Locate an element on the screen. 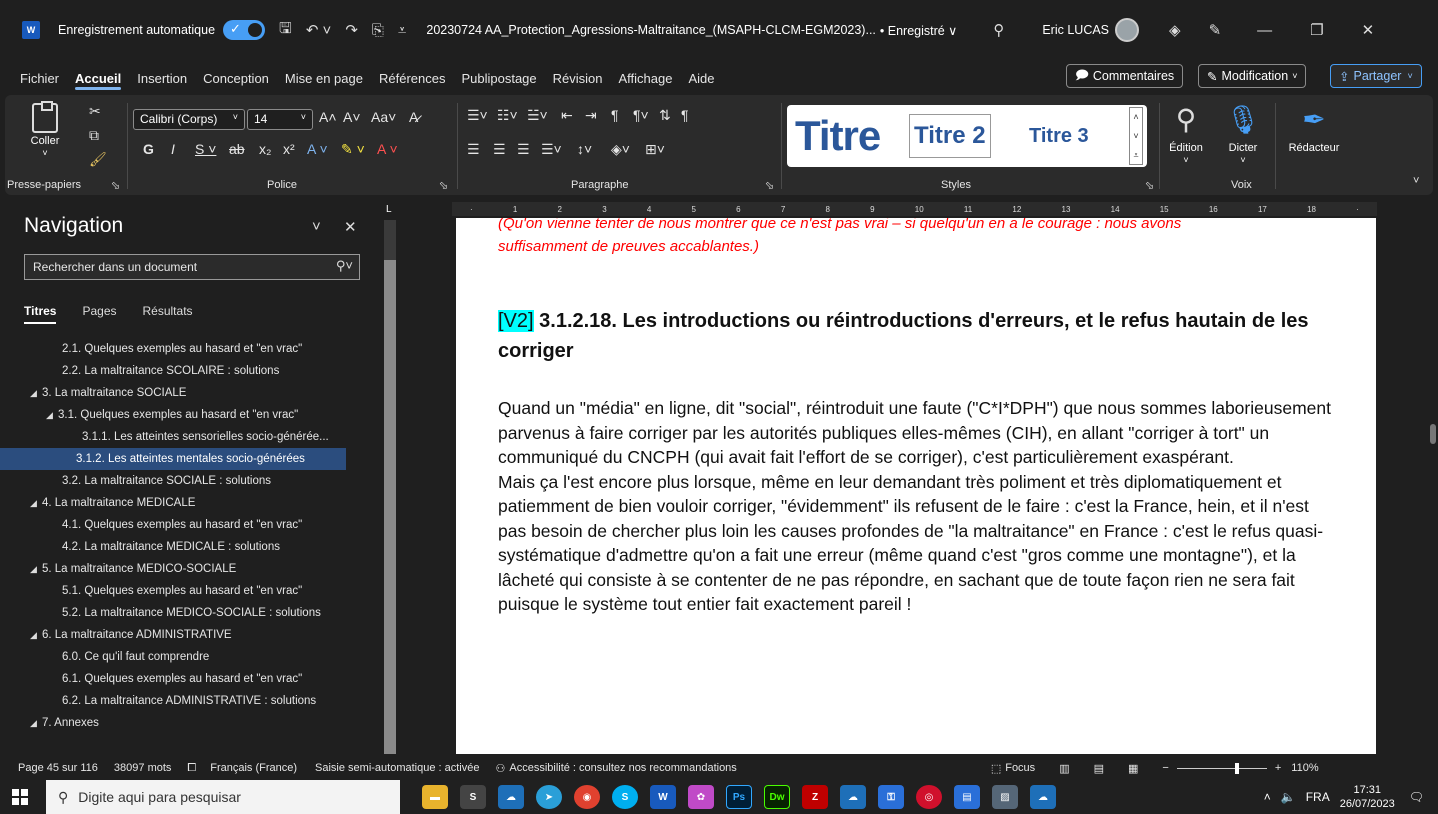  align-left-icon: ☰ is located at coordinates (473, 149).